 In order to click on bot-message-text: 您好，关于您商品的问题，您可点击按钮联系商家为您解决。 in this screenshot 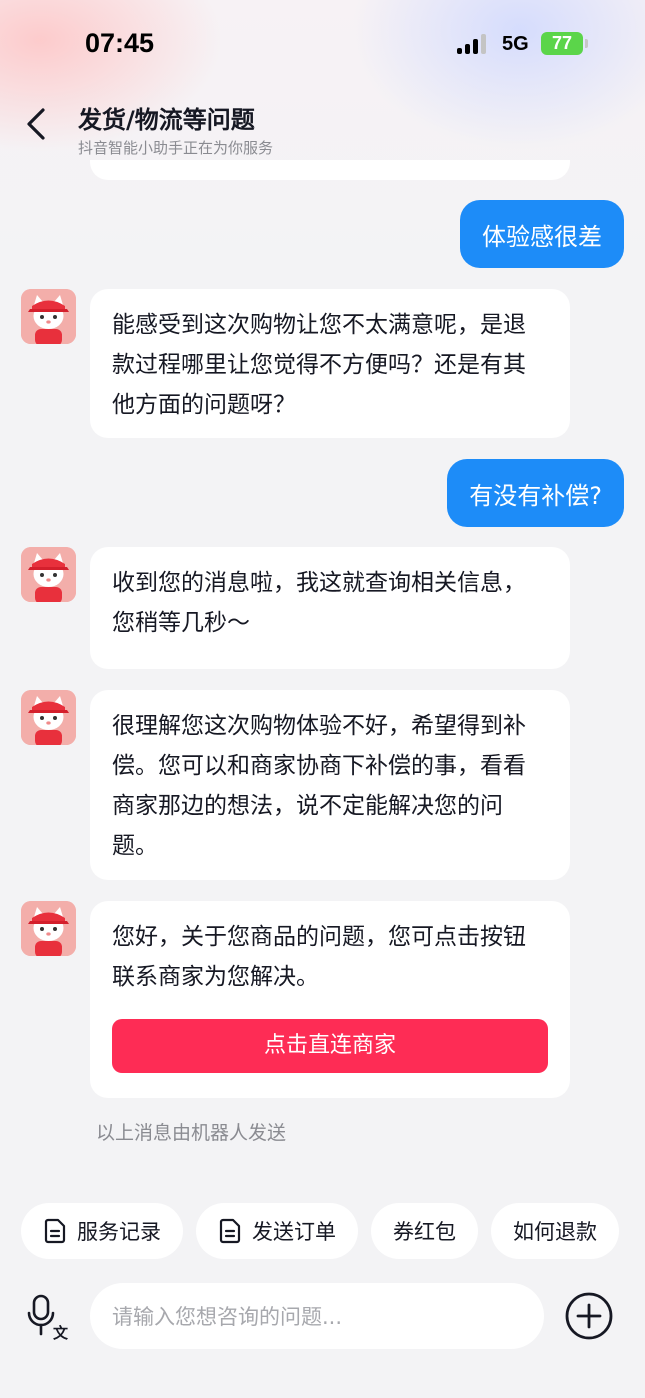, I will do `click(319, 957)`.